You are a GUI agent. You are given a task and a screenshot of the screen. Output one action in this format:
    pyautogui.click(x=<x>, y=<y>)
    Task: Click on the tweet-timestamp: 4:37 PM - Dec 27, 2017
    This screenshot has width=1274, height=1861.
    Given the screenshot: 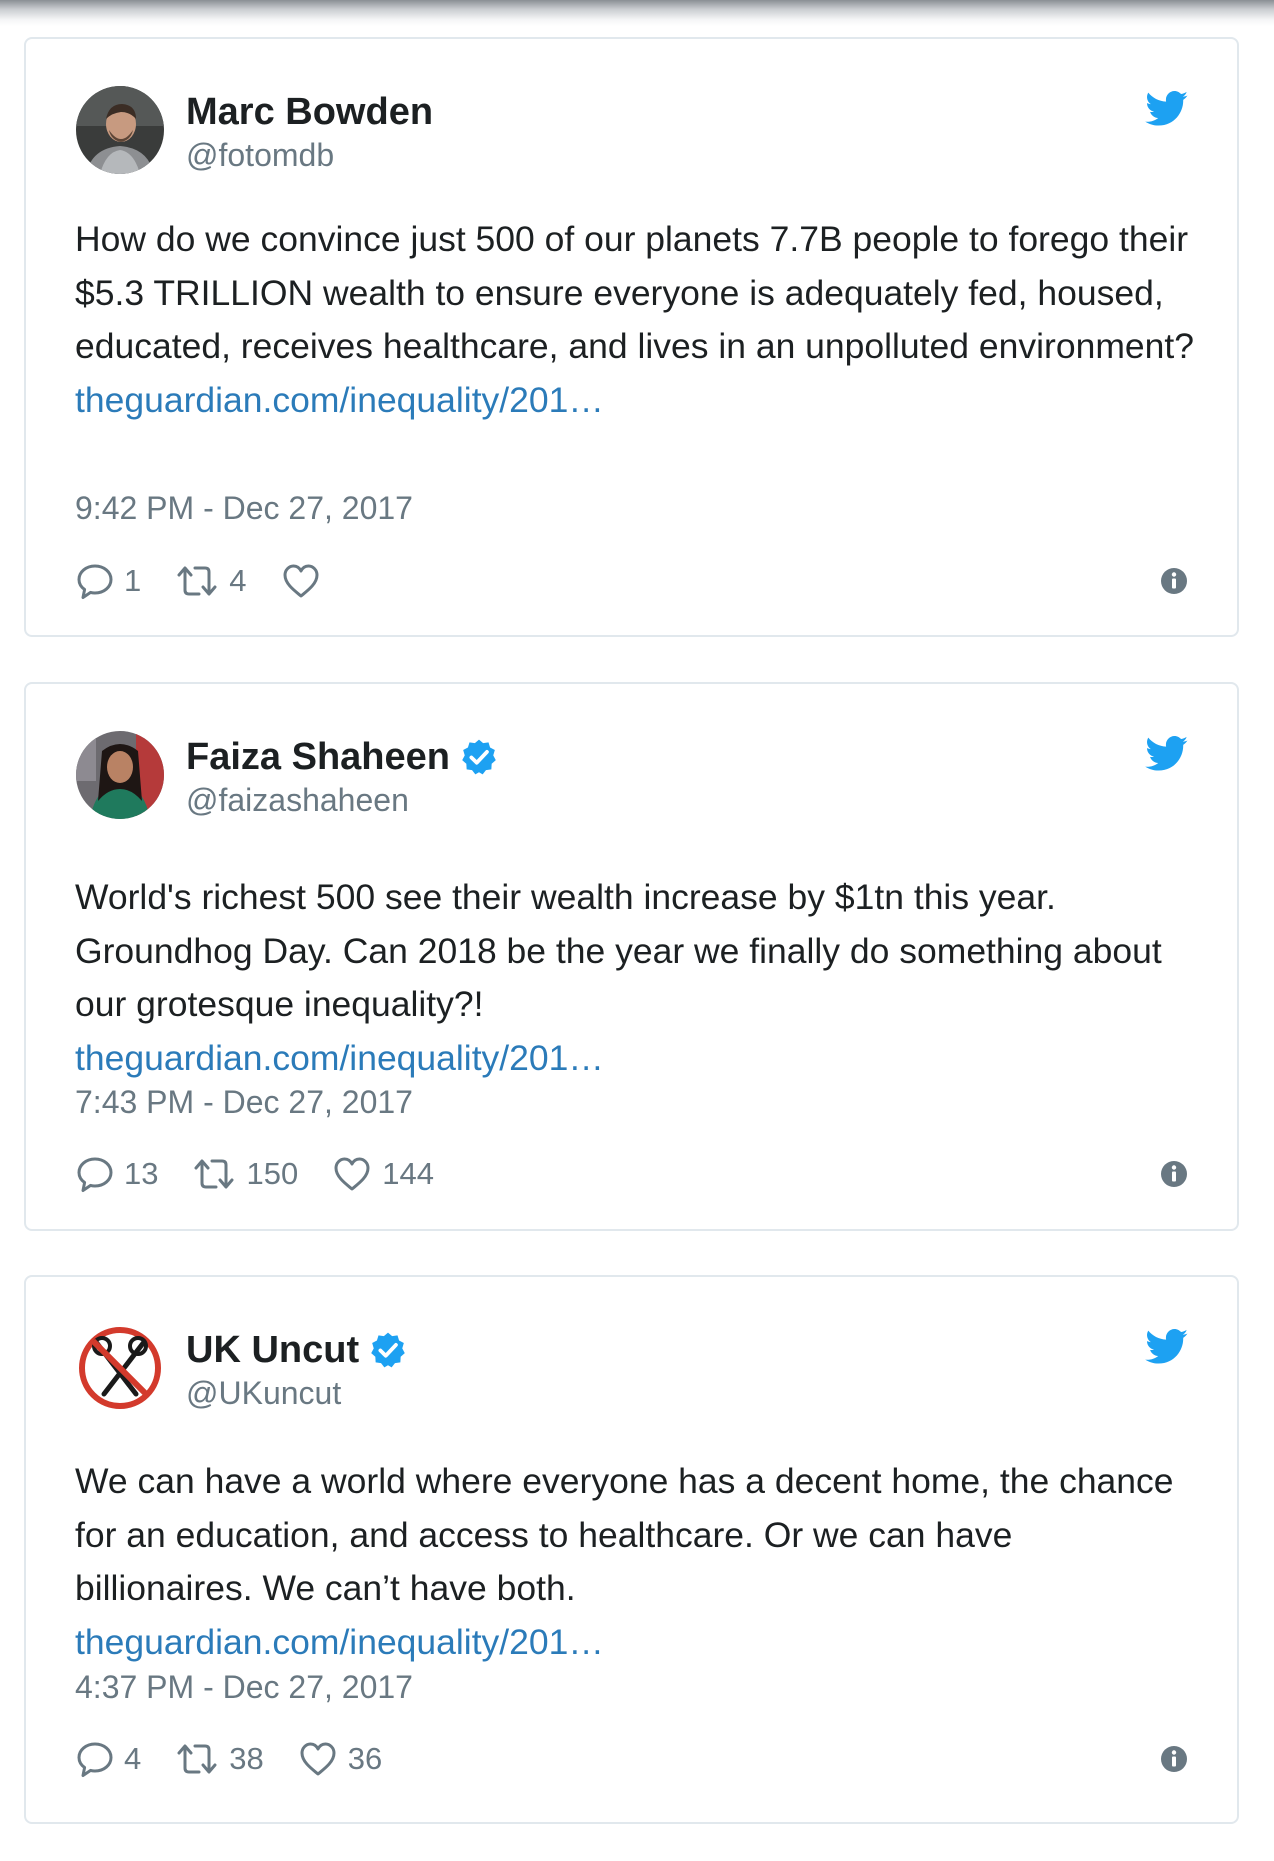 What is the action you would take?
    pyautogui.click(x=244, y=1687)
    